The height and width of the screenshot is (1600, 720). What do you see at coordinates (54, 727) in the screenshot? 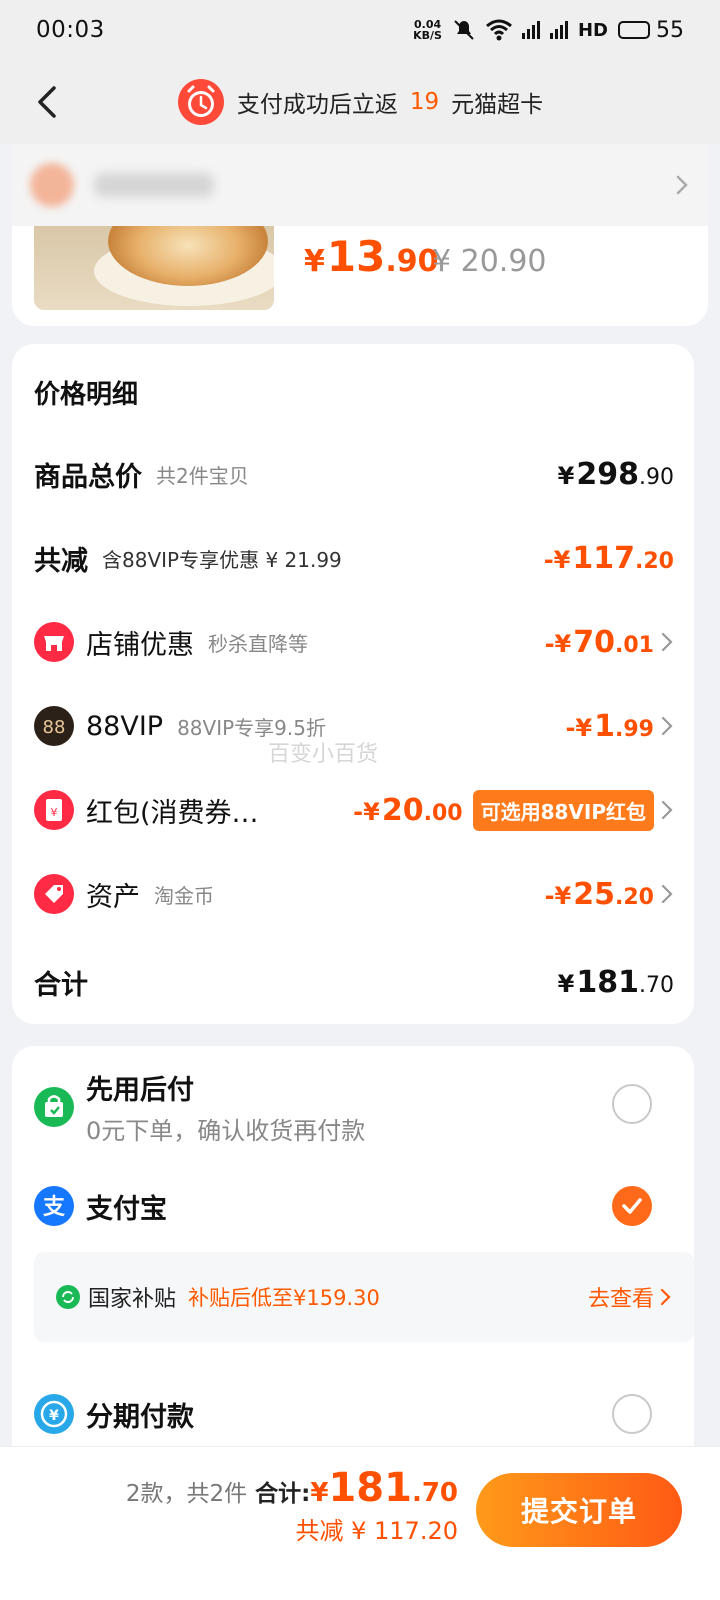
I see `svg-text: 88` at bounding box center [54, 727].